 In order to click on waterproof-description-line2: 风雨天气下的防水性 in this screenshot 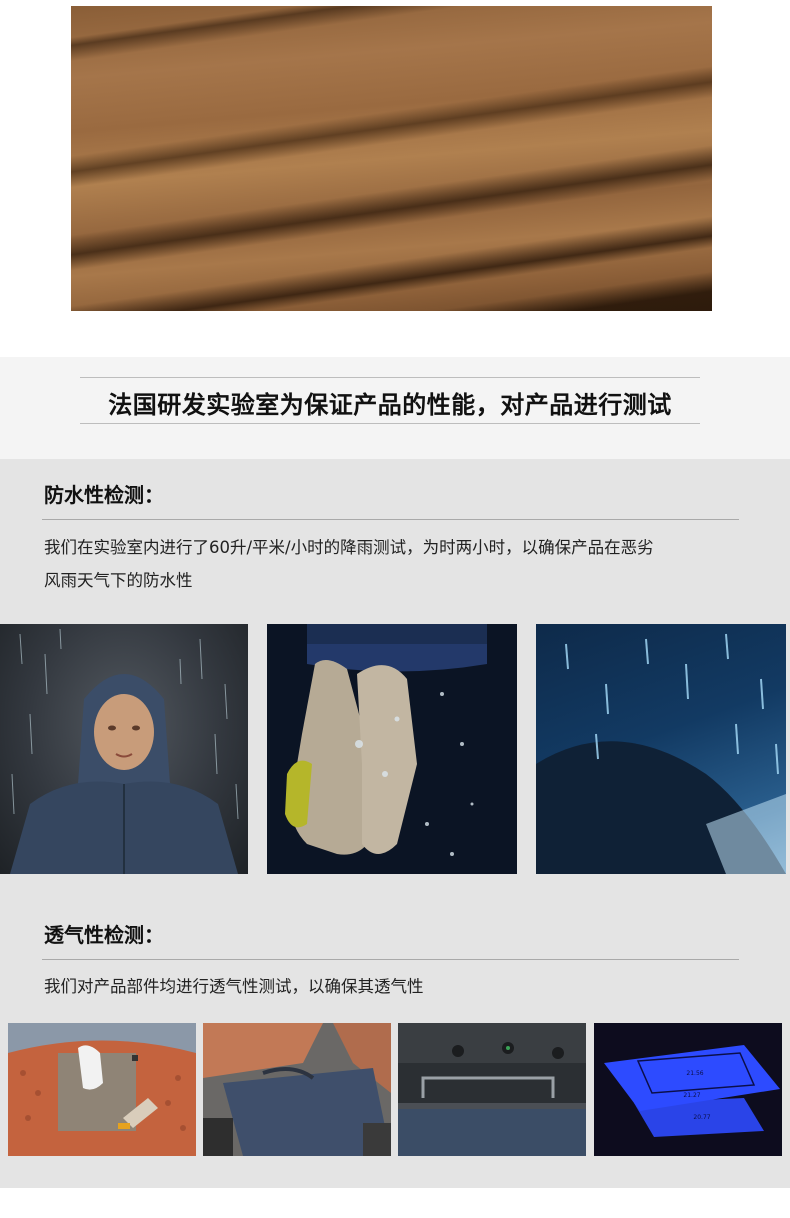, I will do `click(118, 580)`.